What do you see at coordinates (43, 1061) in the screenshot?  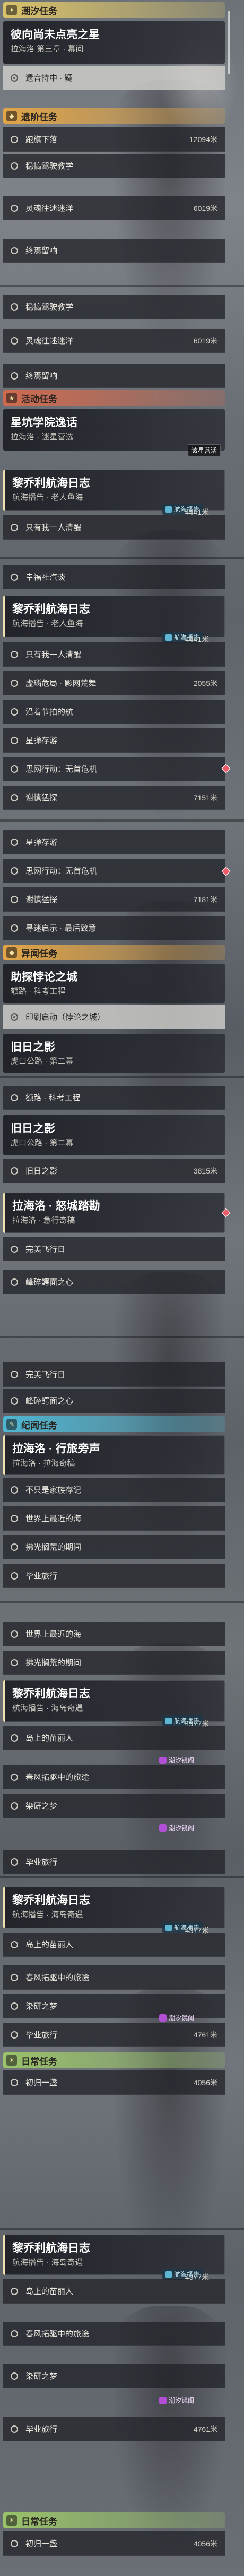 I see `quest-subtitle: 虎口公路 · 第二幕` at bounding box center [43, 1061].